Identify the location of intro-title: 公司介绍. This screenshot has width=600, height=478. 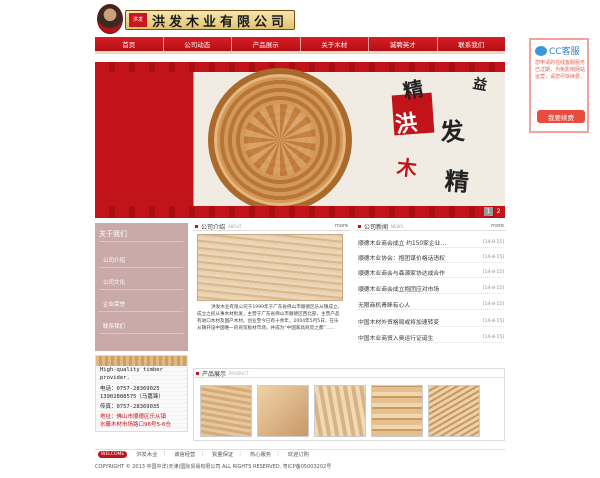
(213, 227).